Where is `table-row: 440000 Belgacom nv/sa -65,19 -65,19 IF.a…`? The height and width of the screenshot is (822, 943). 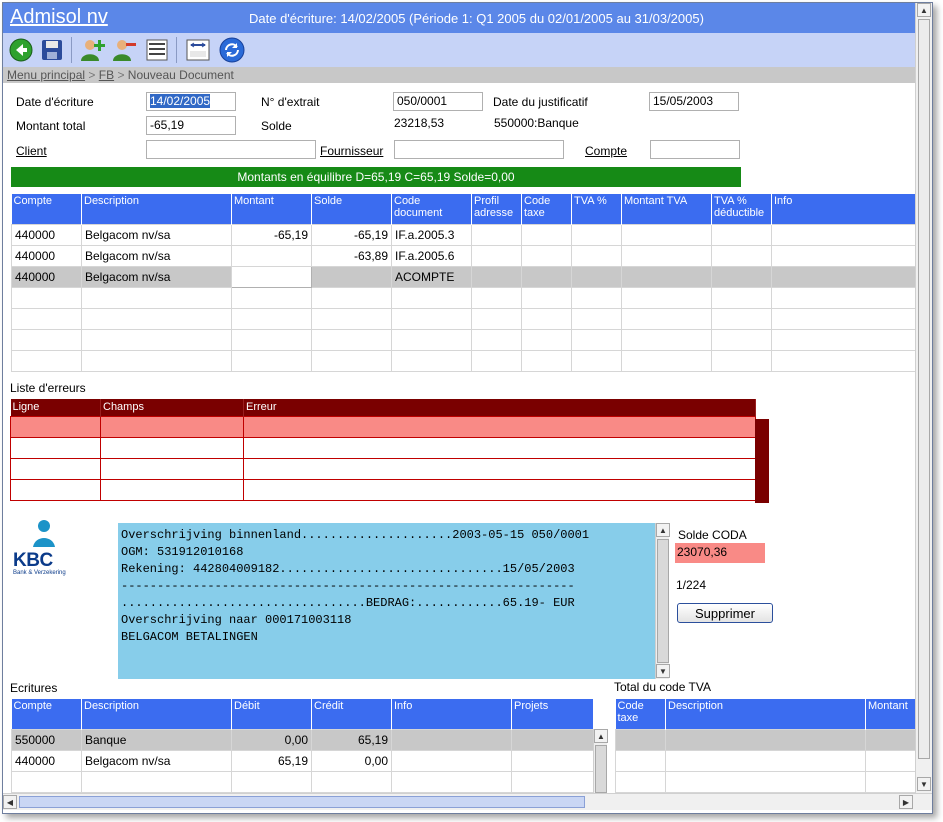
table-row: 440000 Belgacom nv/sa -65,19 -65,19 IF.a… is located at coordinates (463, 234).